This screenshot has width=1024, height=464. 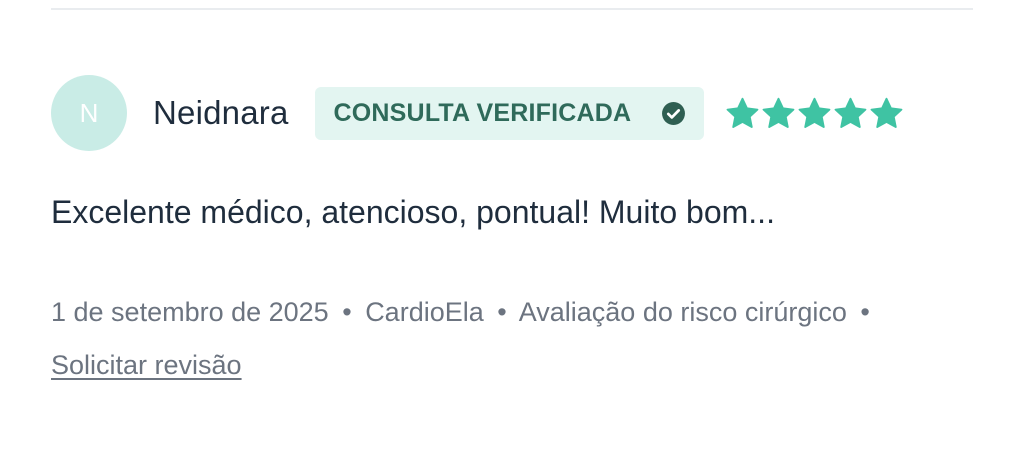 What do you see at coordinates (512, 9) in the screenshot?
I see `top-divider` at bounding box center [512, 9].